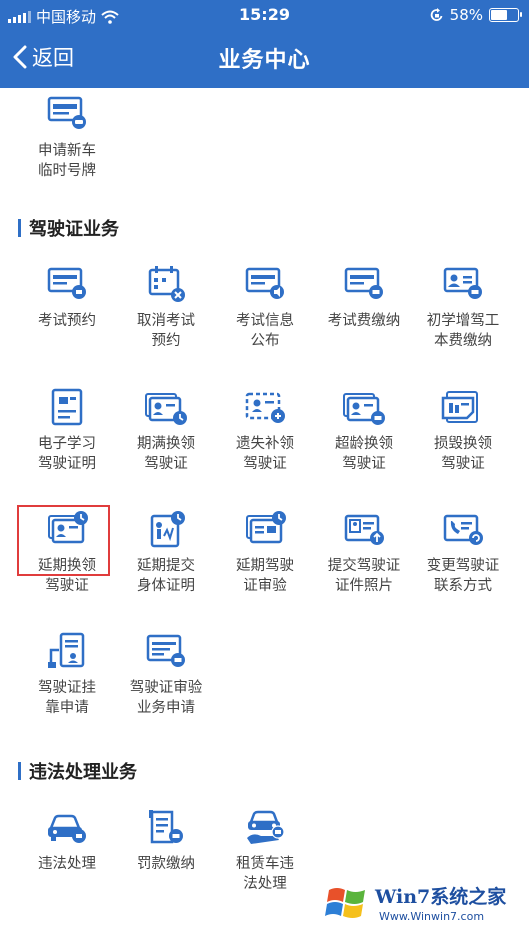 This screenshot has width=529, height=934. Describe the element at coordinates (265, 576) in the screenshot. I see `service-label: 延期驾驶 证审验` at that location.